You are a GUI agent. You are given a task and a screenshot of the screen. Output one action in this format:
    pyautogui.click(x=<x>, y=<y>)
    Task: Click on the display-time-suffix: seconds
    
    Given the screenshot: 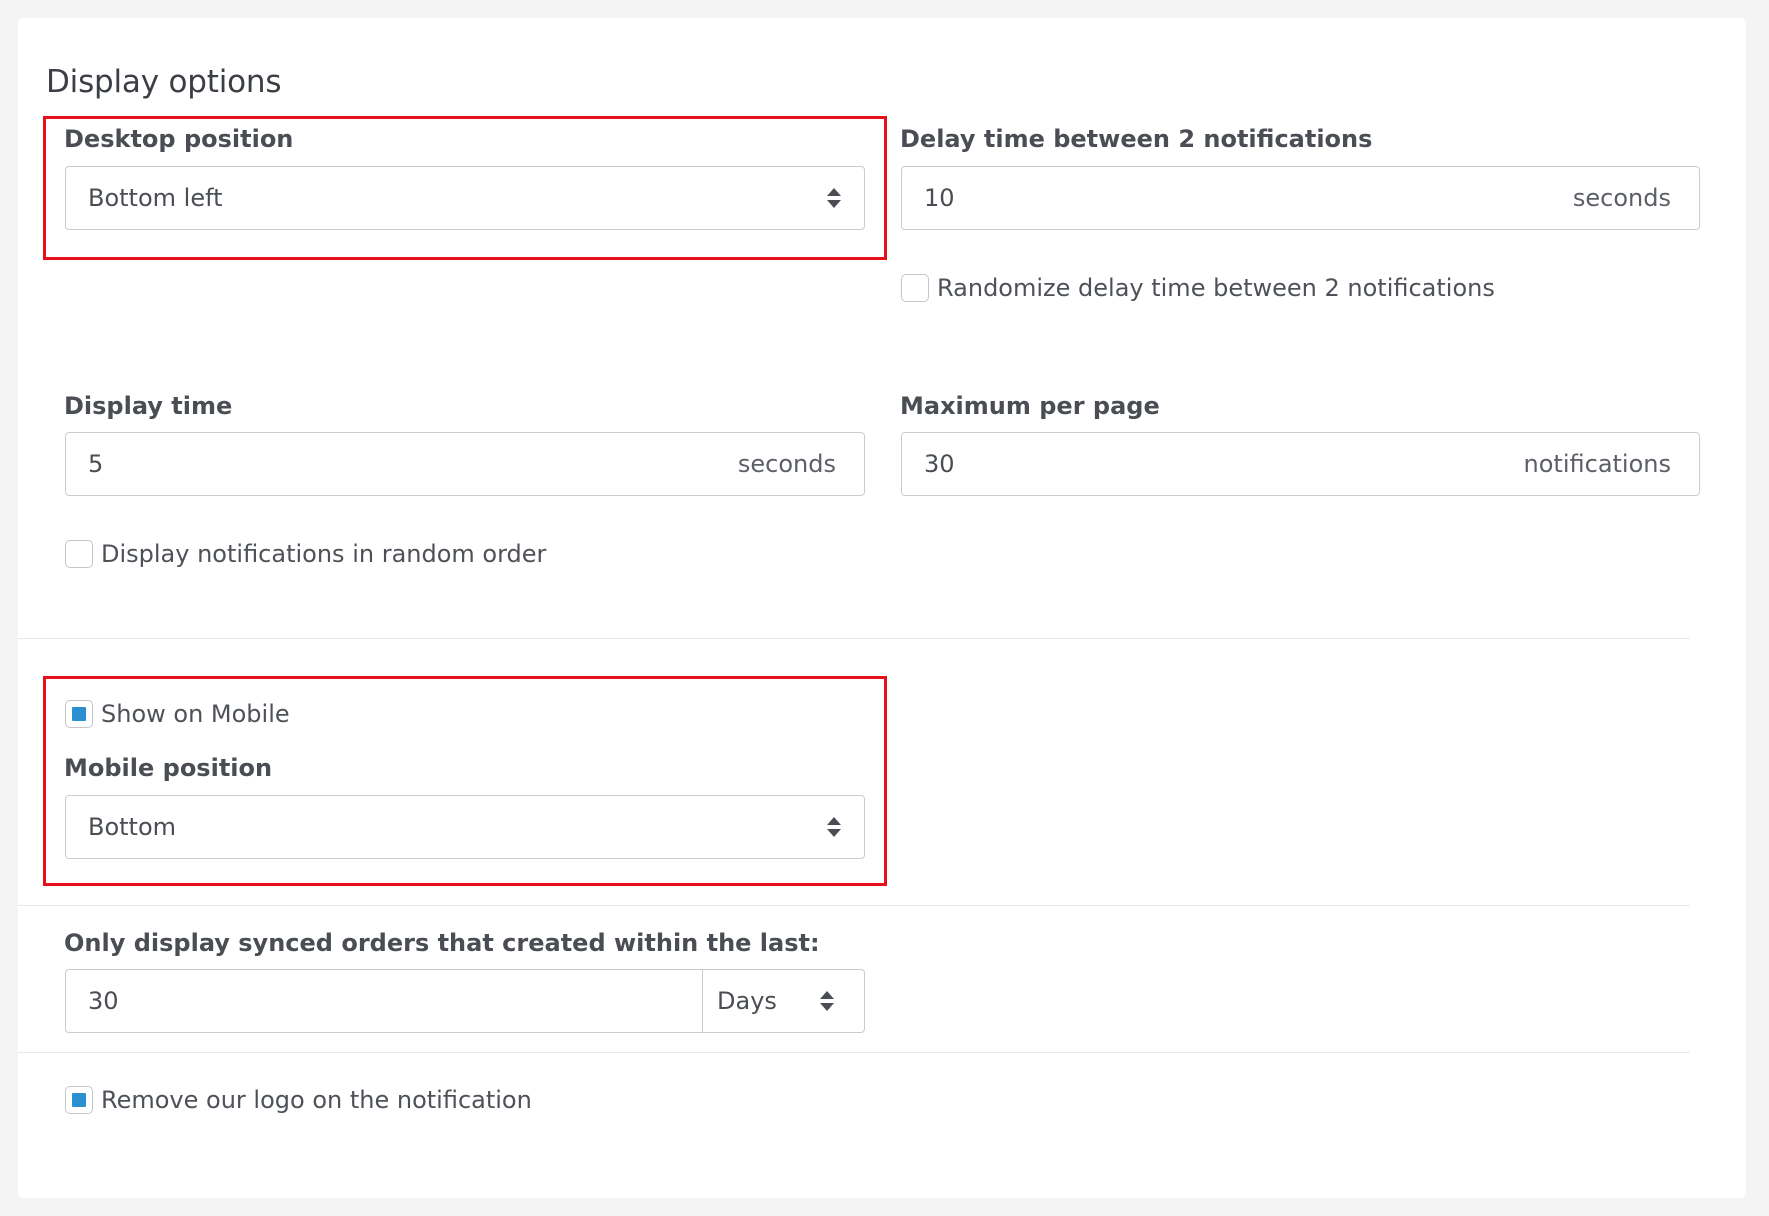 What is the action you would take?
    pyautogui.click(x=786, y=464)
    